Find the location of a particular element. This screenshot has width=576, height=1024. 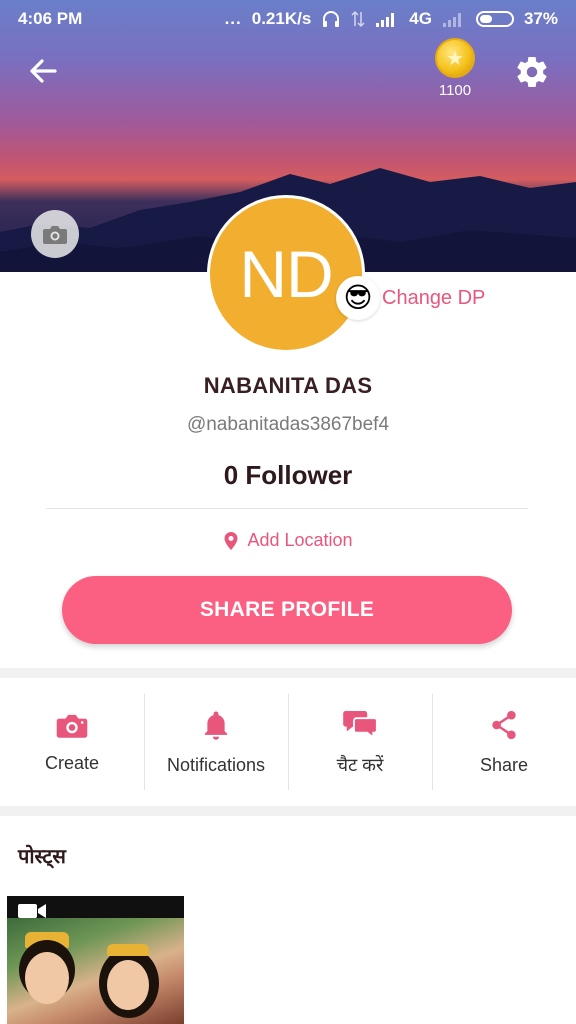

status-network: 4G is located at coordinates (420, 18).